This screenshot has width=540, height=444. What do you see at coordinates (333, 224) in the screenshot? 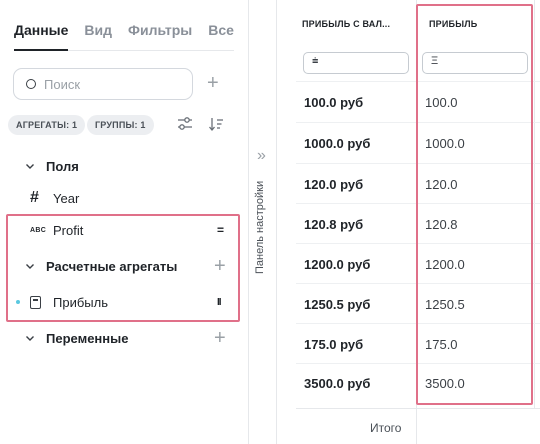
I see `cell-profit-currency: 120.8 руб` at bounding box center [333, 224].